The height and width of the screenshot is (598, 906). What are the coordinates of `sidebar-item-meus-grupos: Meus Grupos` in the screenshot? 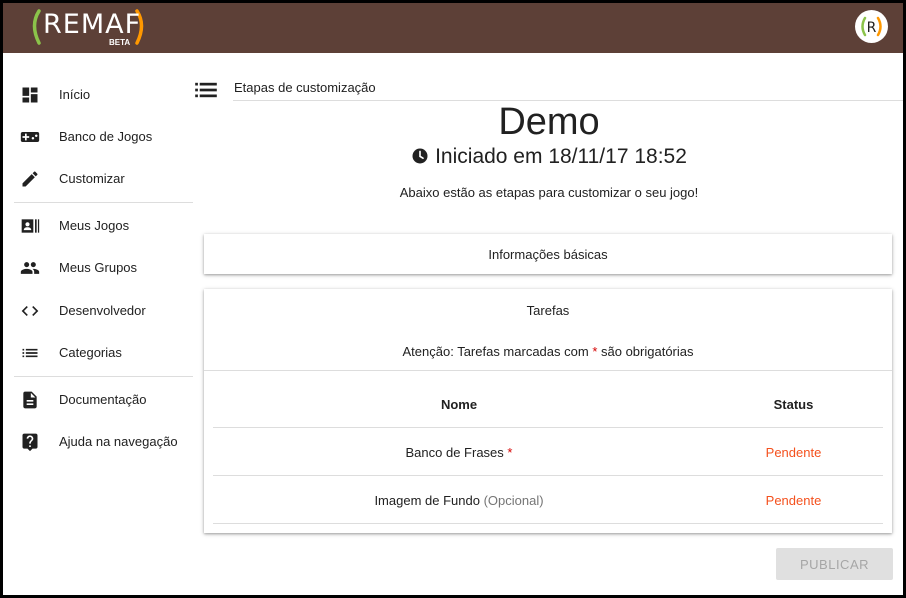 It's located at (101, 268).